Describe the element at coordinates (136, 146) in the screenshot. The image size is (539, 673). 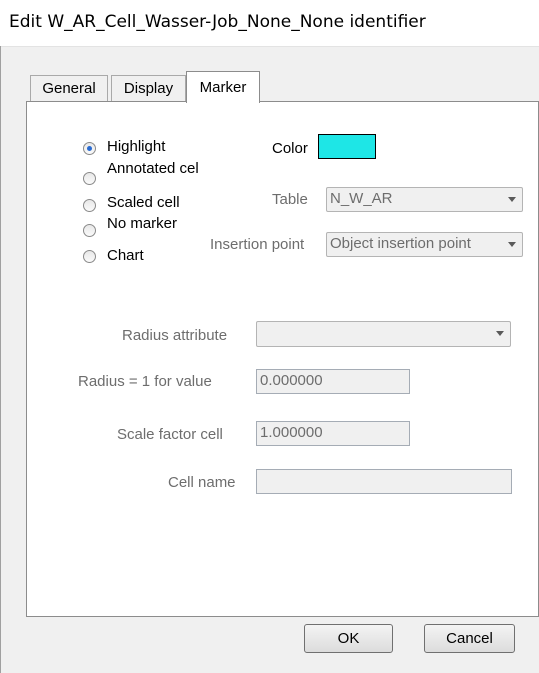
I see `radio-highlight-label: Highlight` at that location.